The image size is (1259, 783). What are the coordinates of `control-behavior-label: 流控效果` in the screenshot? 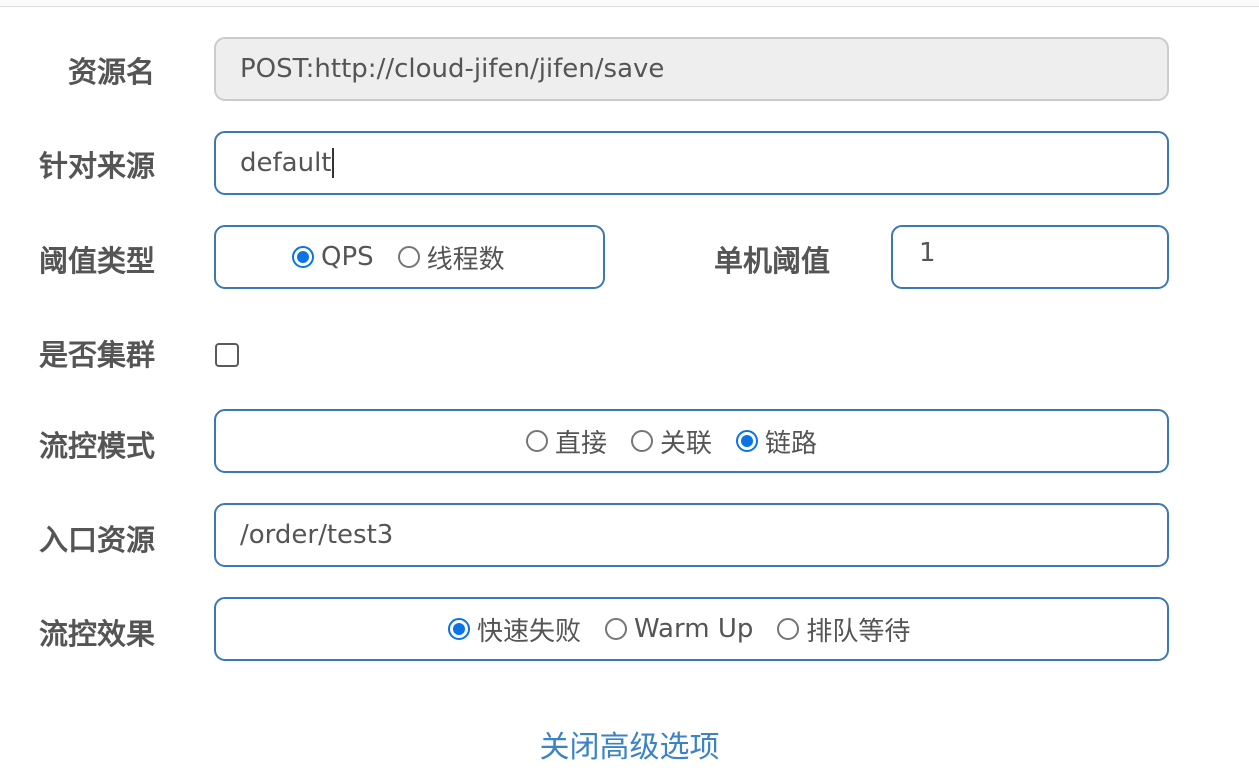 It's located at (96, 634).